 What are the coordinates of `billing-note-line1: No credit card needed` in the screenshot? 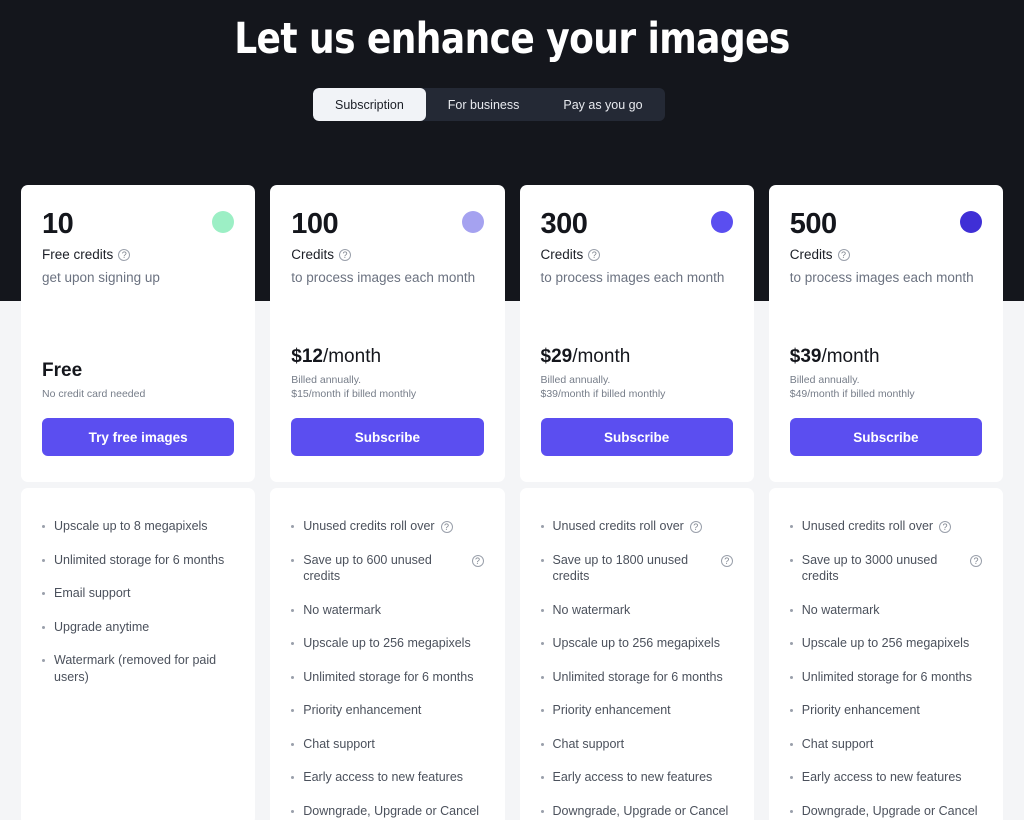 It's located at (94, 393).